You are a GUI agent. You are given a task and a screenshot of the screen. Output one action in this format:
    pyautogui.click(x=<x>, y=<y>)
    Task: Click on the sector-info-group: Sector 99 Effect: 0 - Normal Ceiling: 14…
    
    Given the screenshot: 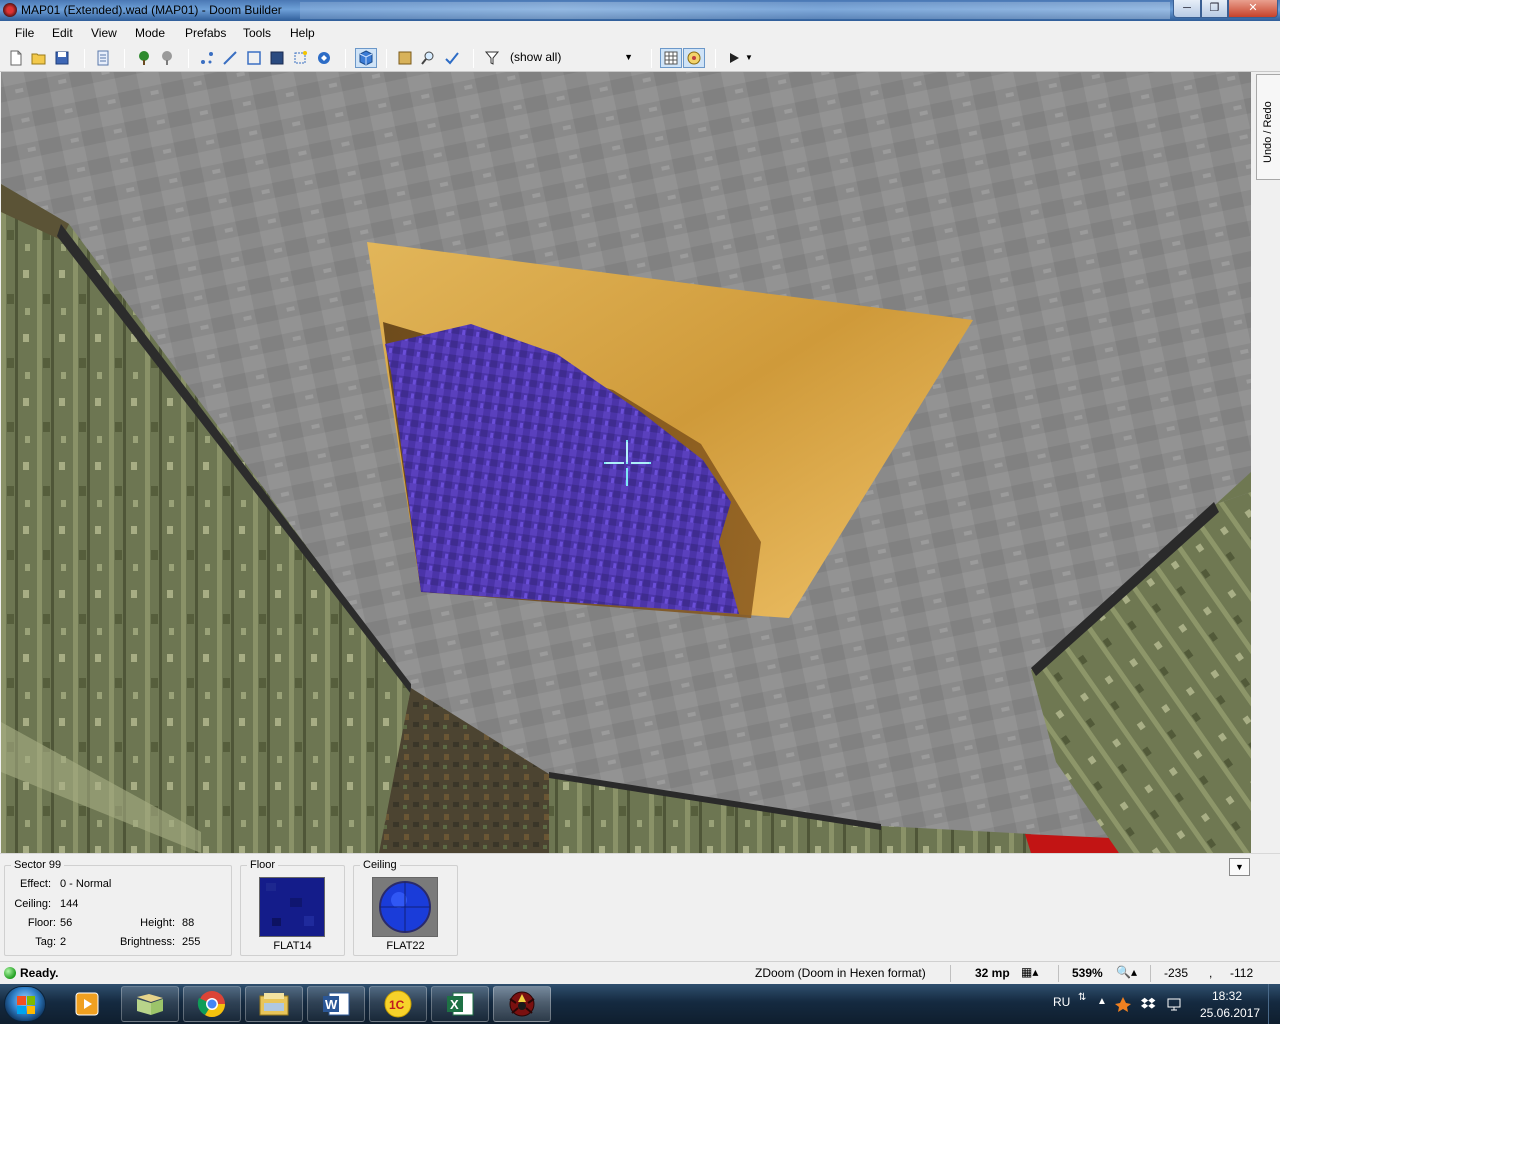 What is the action you would take?
    pyautogui.click(x=118, y=907)
    